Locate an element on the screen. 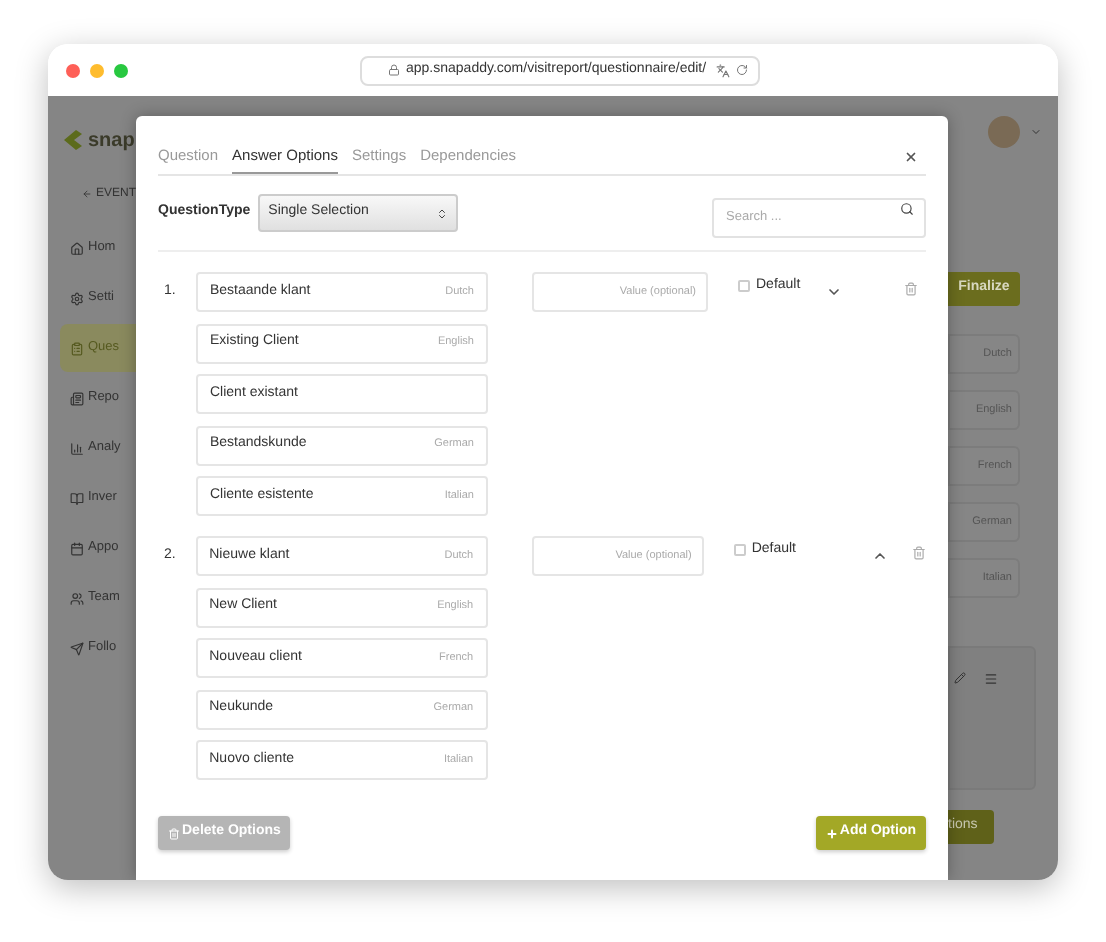 This screenshot has height=942, width=1106. bar-chart-icon is located at coordinates (77, 448).